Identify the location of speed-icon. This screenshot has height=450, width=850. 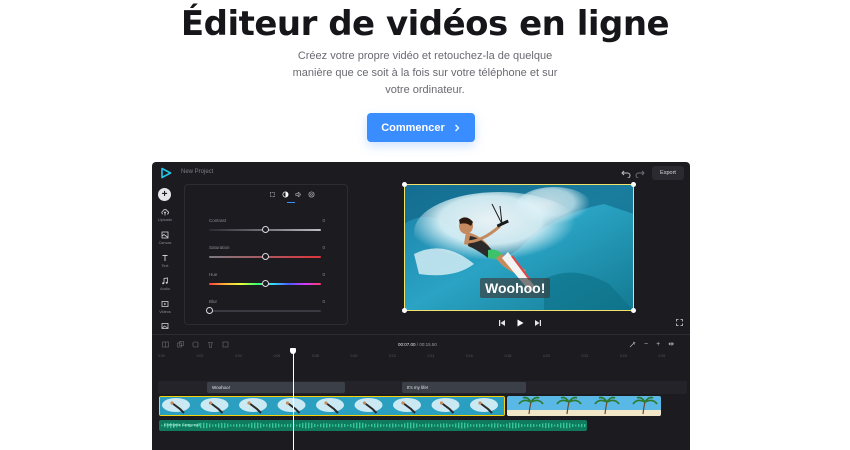
(311, 194).